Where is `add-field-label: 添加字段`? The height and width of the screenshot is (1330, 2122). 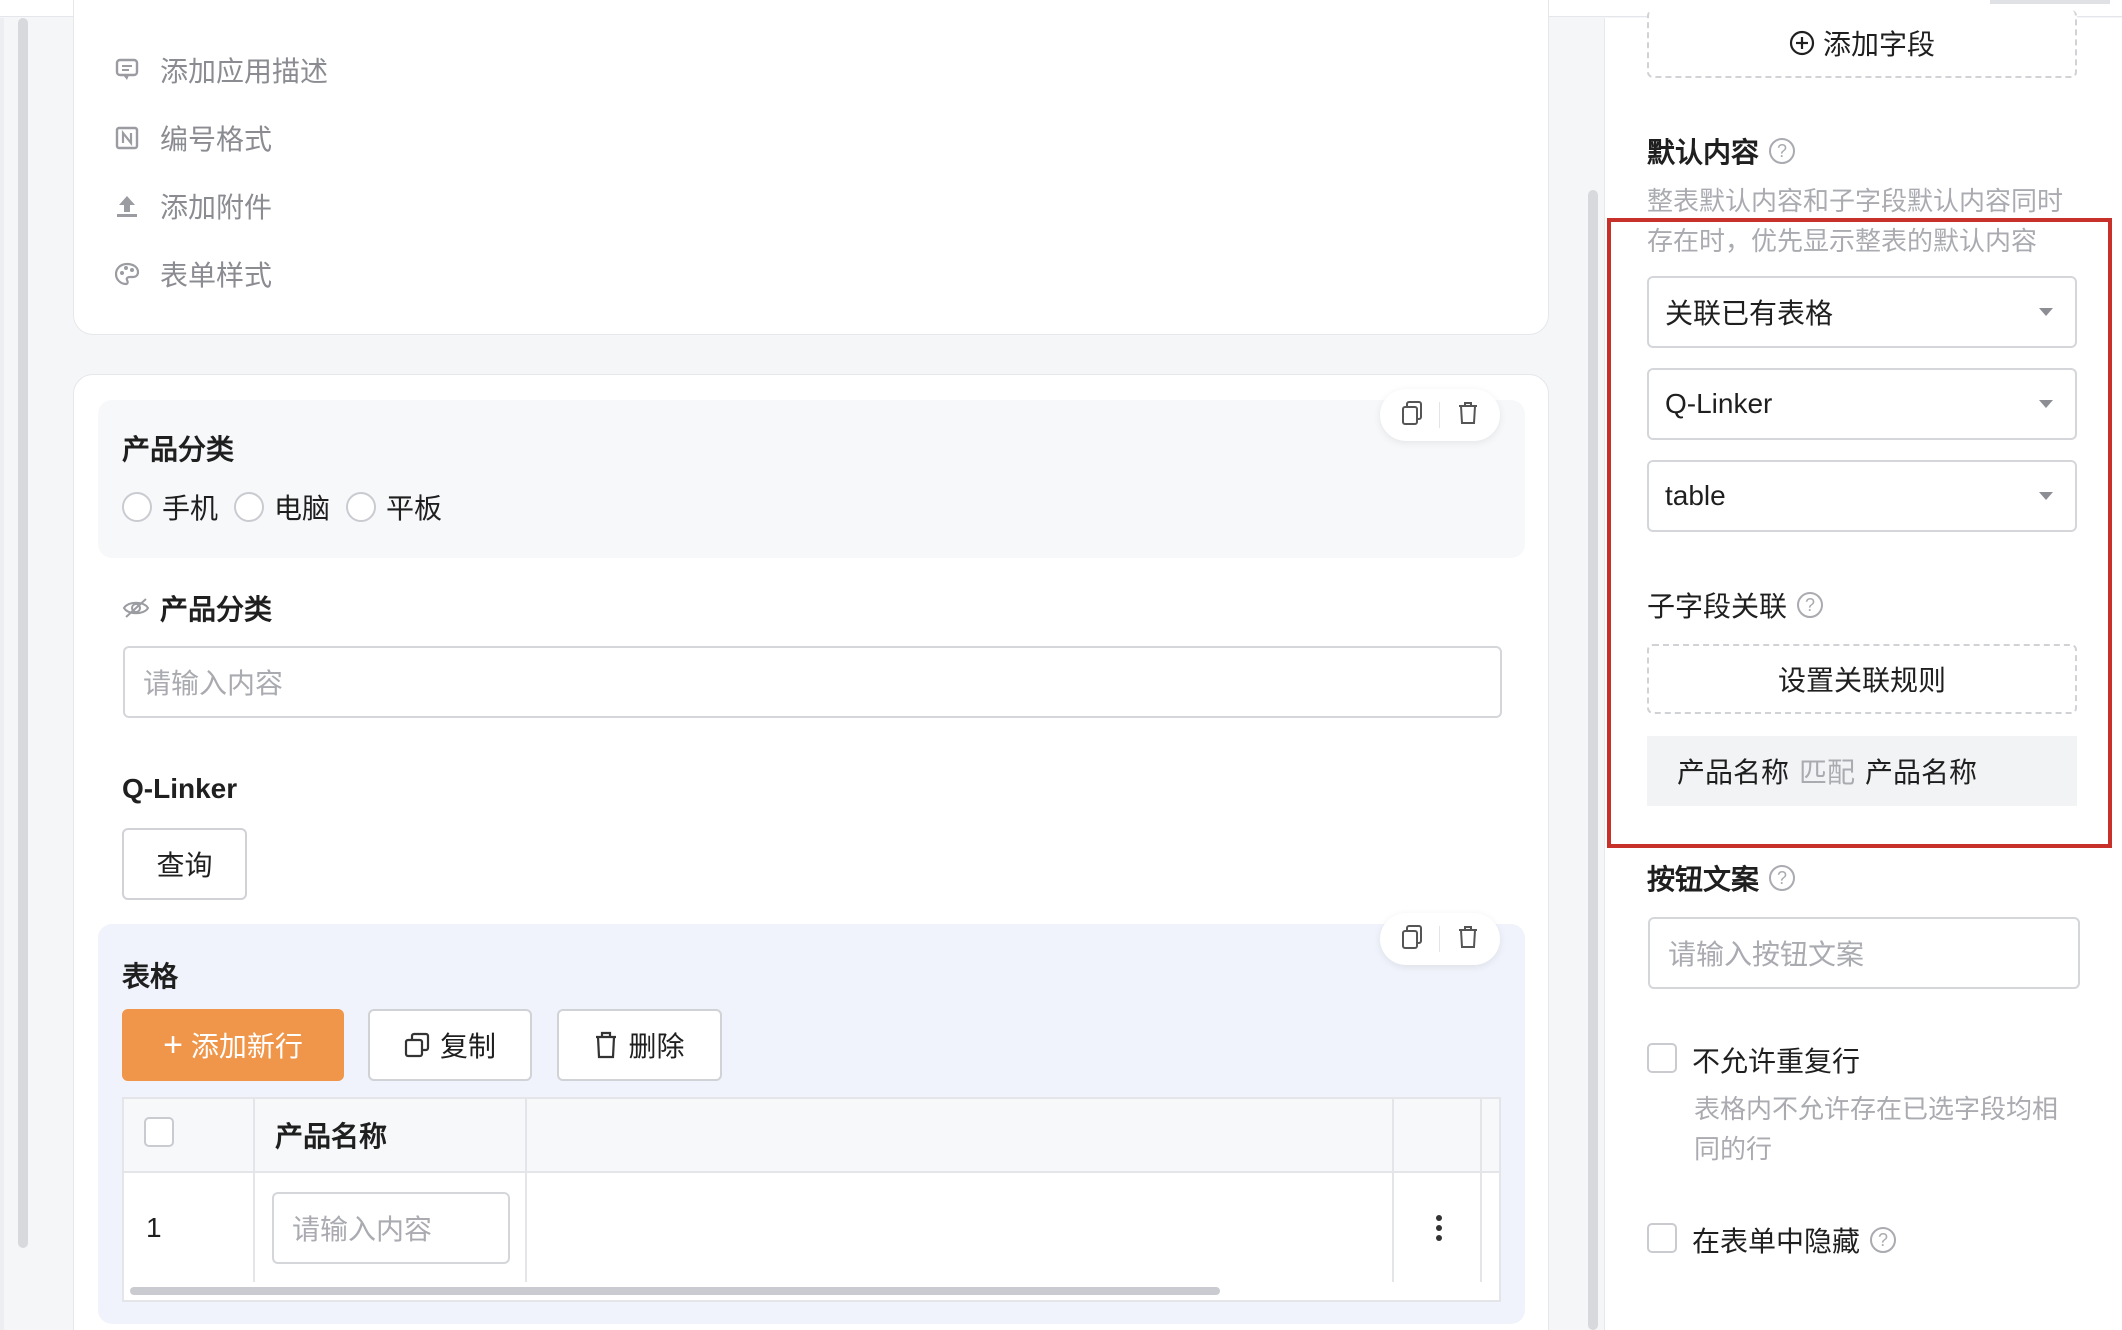
add-field-label: 添加字段 is located at coordinates (1878, 44).